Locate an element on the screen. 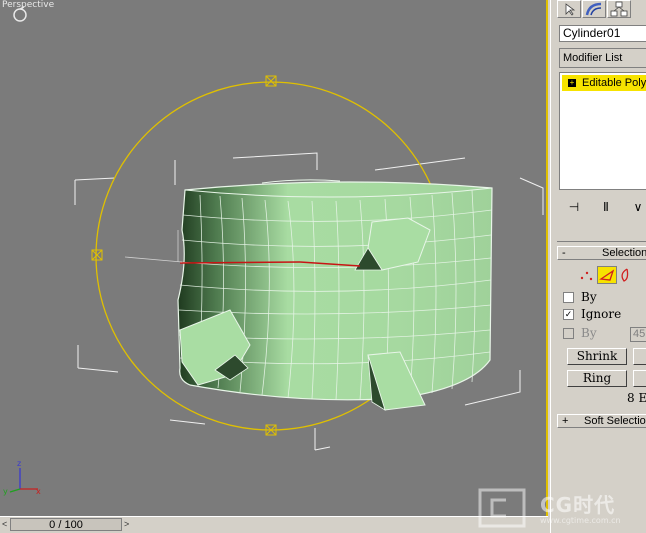 The height and width of the screenshot is (533, 646). svg-text: x is located at coordinates (38, 491).